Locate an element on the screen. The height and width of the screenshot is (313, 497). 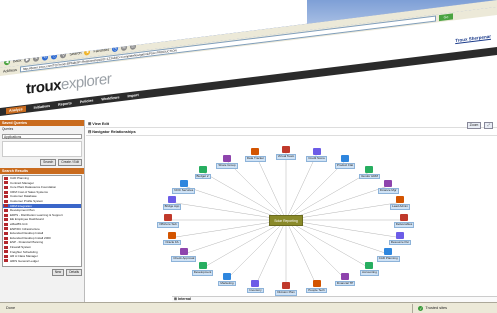
query-select: Applications is located at coordinates (42, 136).